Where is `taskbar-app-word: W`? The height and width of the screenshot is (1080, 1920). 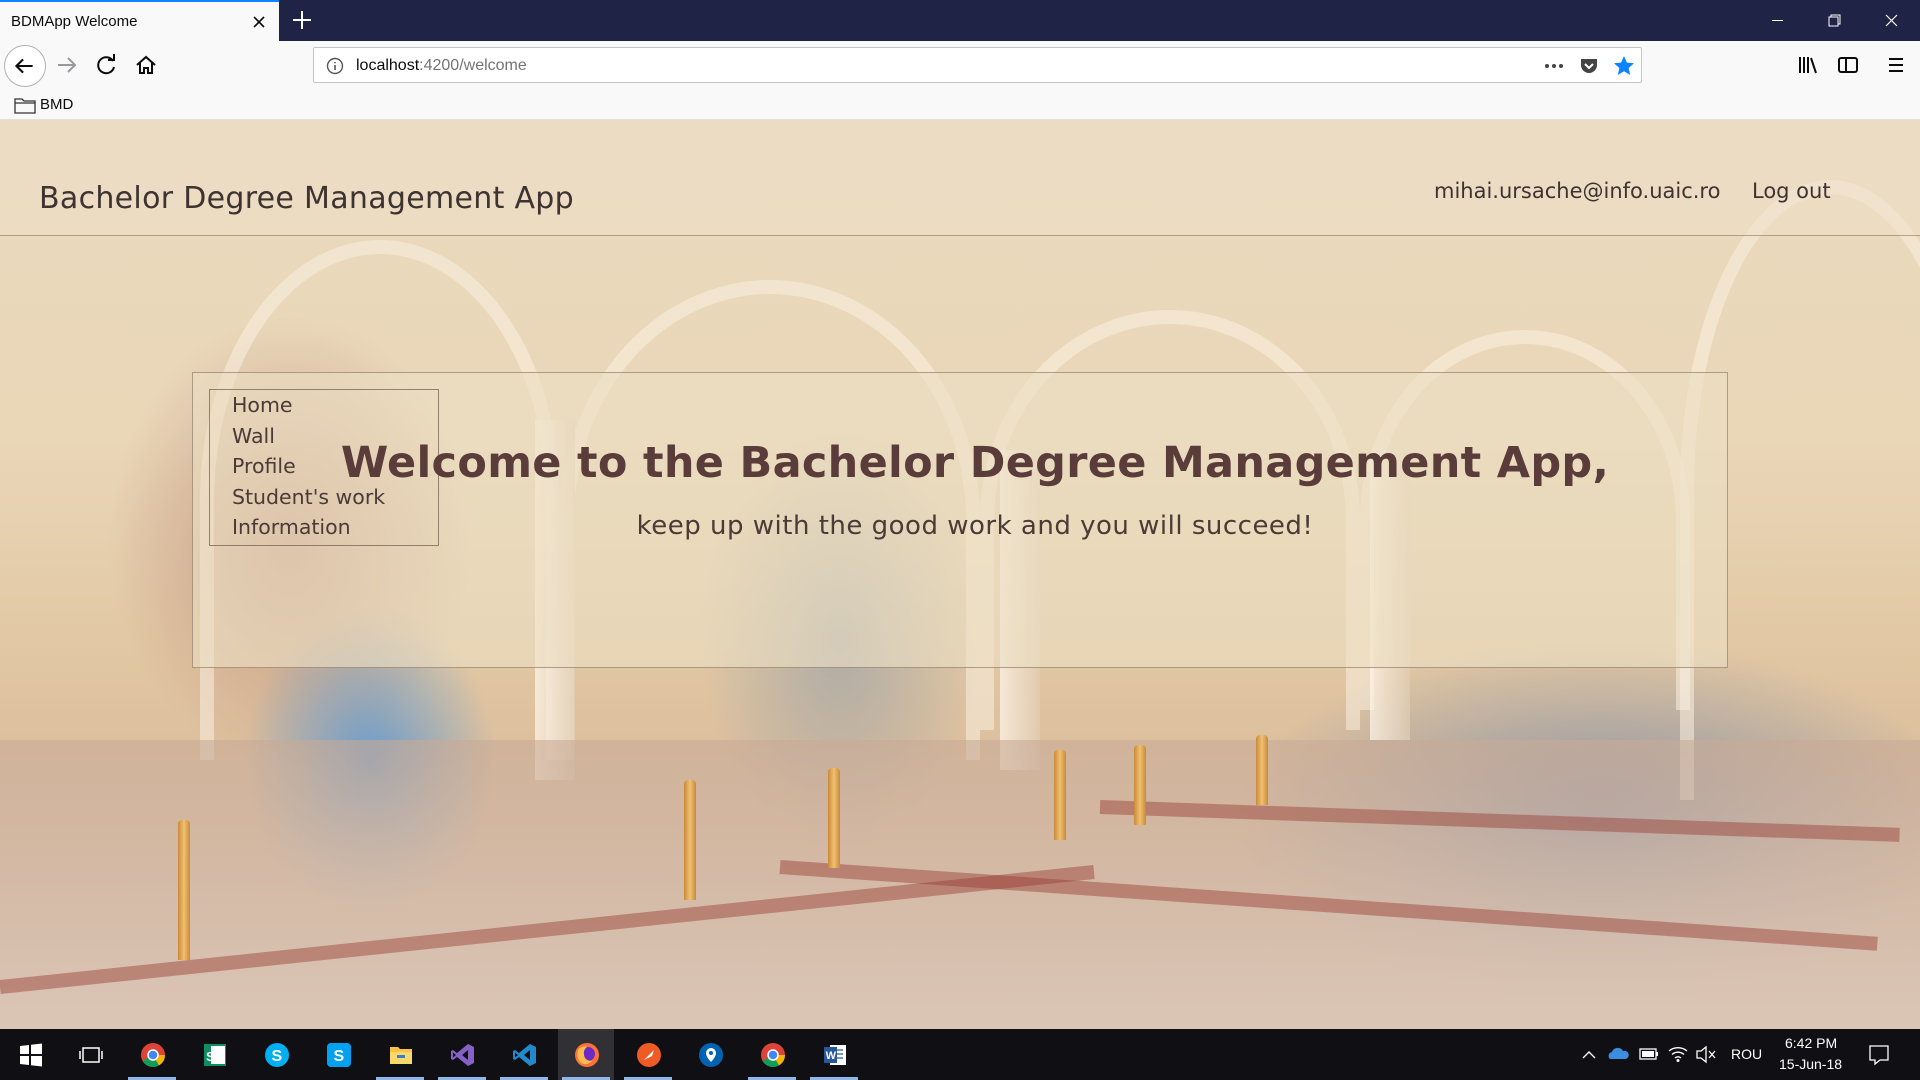 taskbar-app-word: W is located at coordinates (834, 1054).